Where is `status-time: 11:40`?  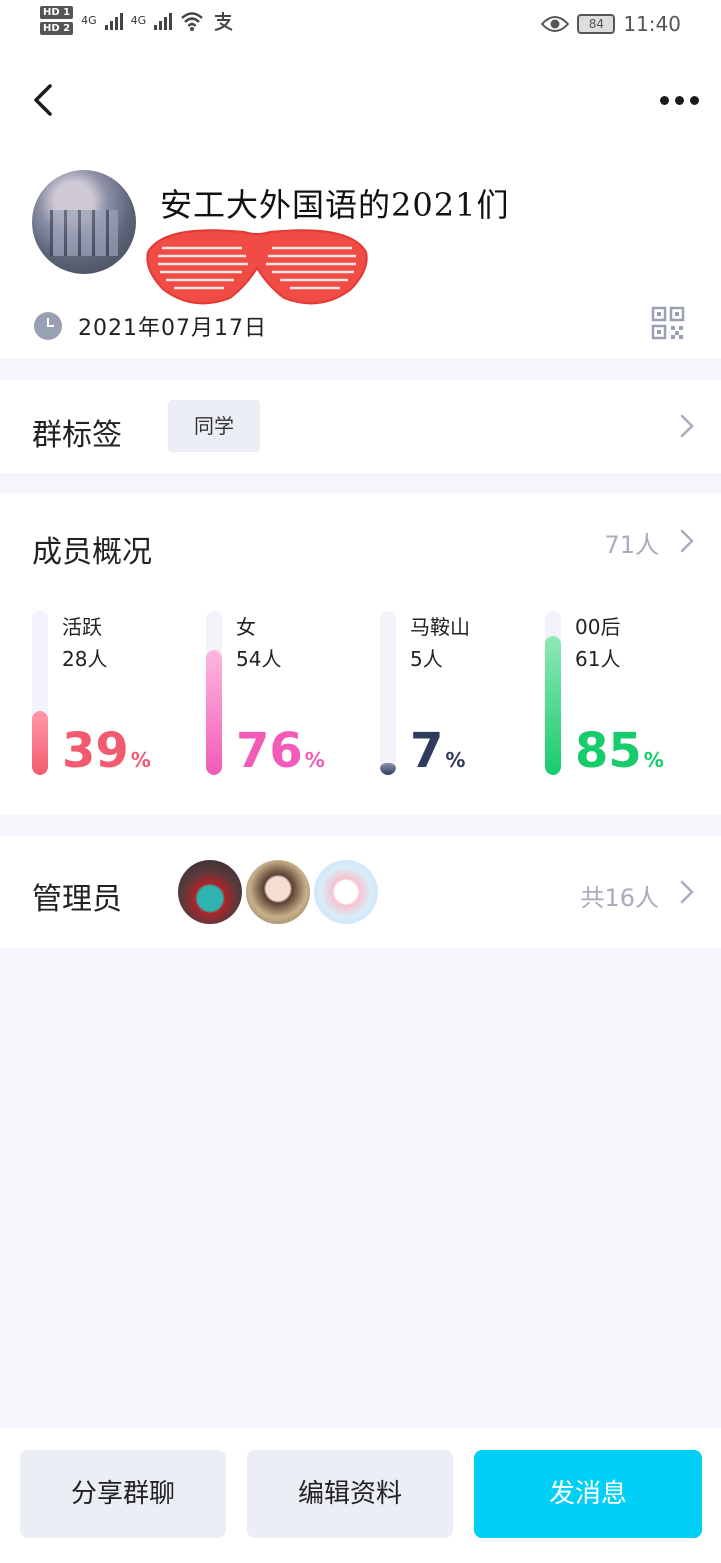 status-time: 11:40 is located at coordinates (652, 24).